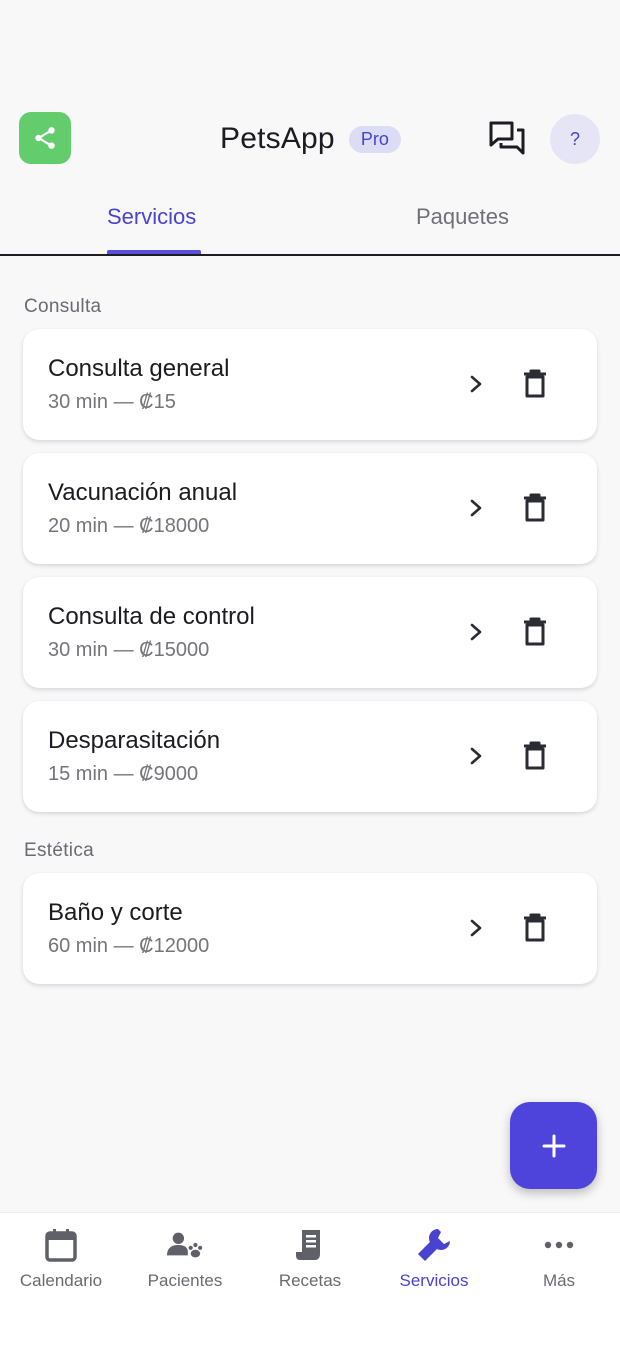 This screenshot has width=620, height=1352. Describe the element at coordinates (308, 1245) in the screenshot. I see `receipt-icon` at that location.